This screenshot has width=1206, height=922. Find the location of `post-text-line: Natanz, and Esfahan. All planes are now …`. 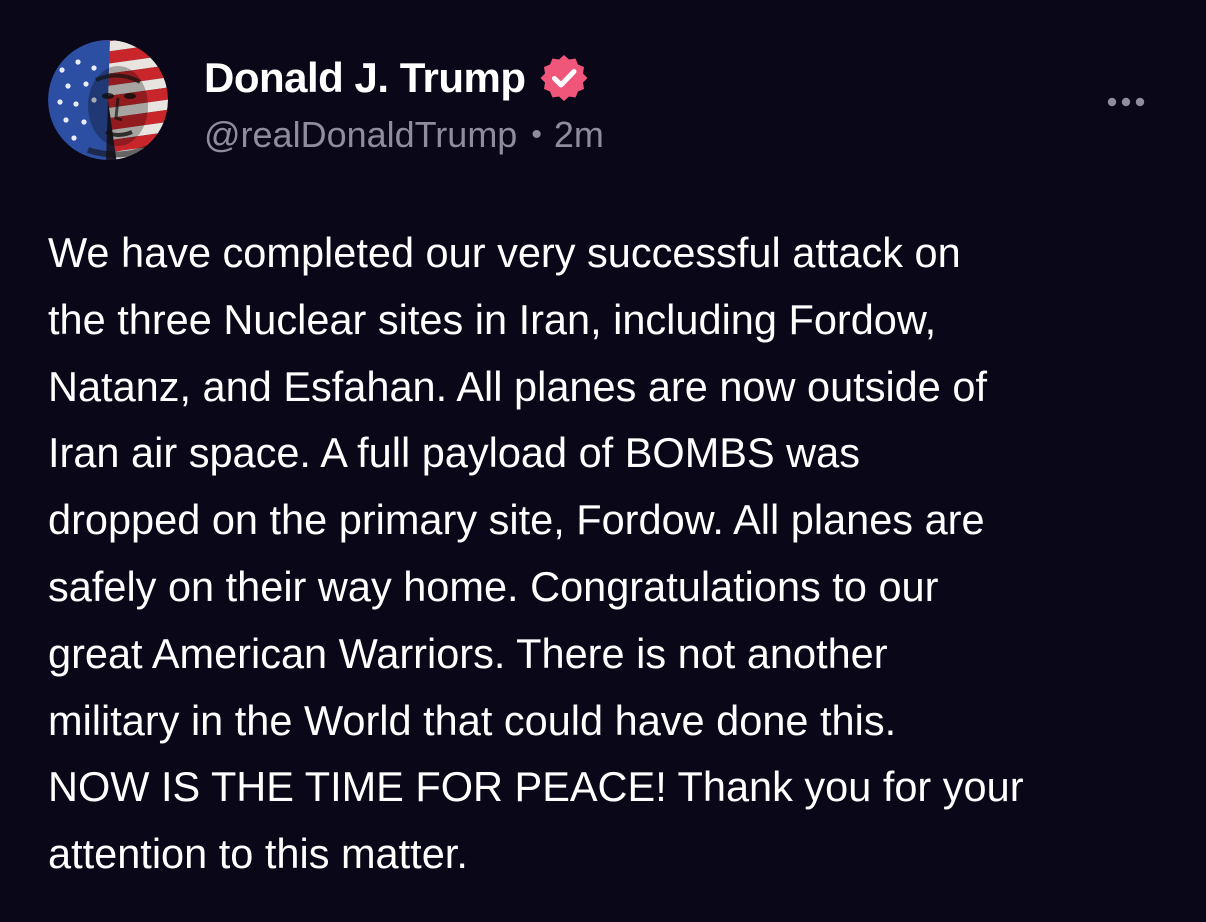

post-text-line: Natanz, and Esfahan. All planes are now … is located at coordinates (517, 386).